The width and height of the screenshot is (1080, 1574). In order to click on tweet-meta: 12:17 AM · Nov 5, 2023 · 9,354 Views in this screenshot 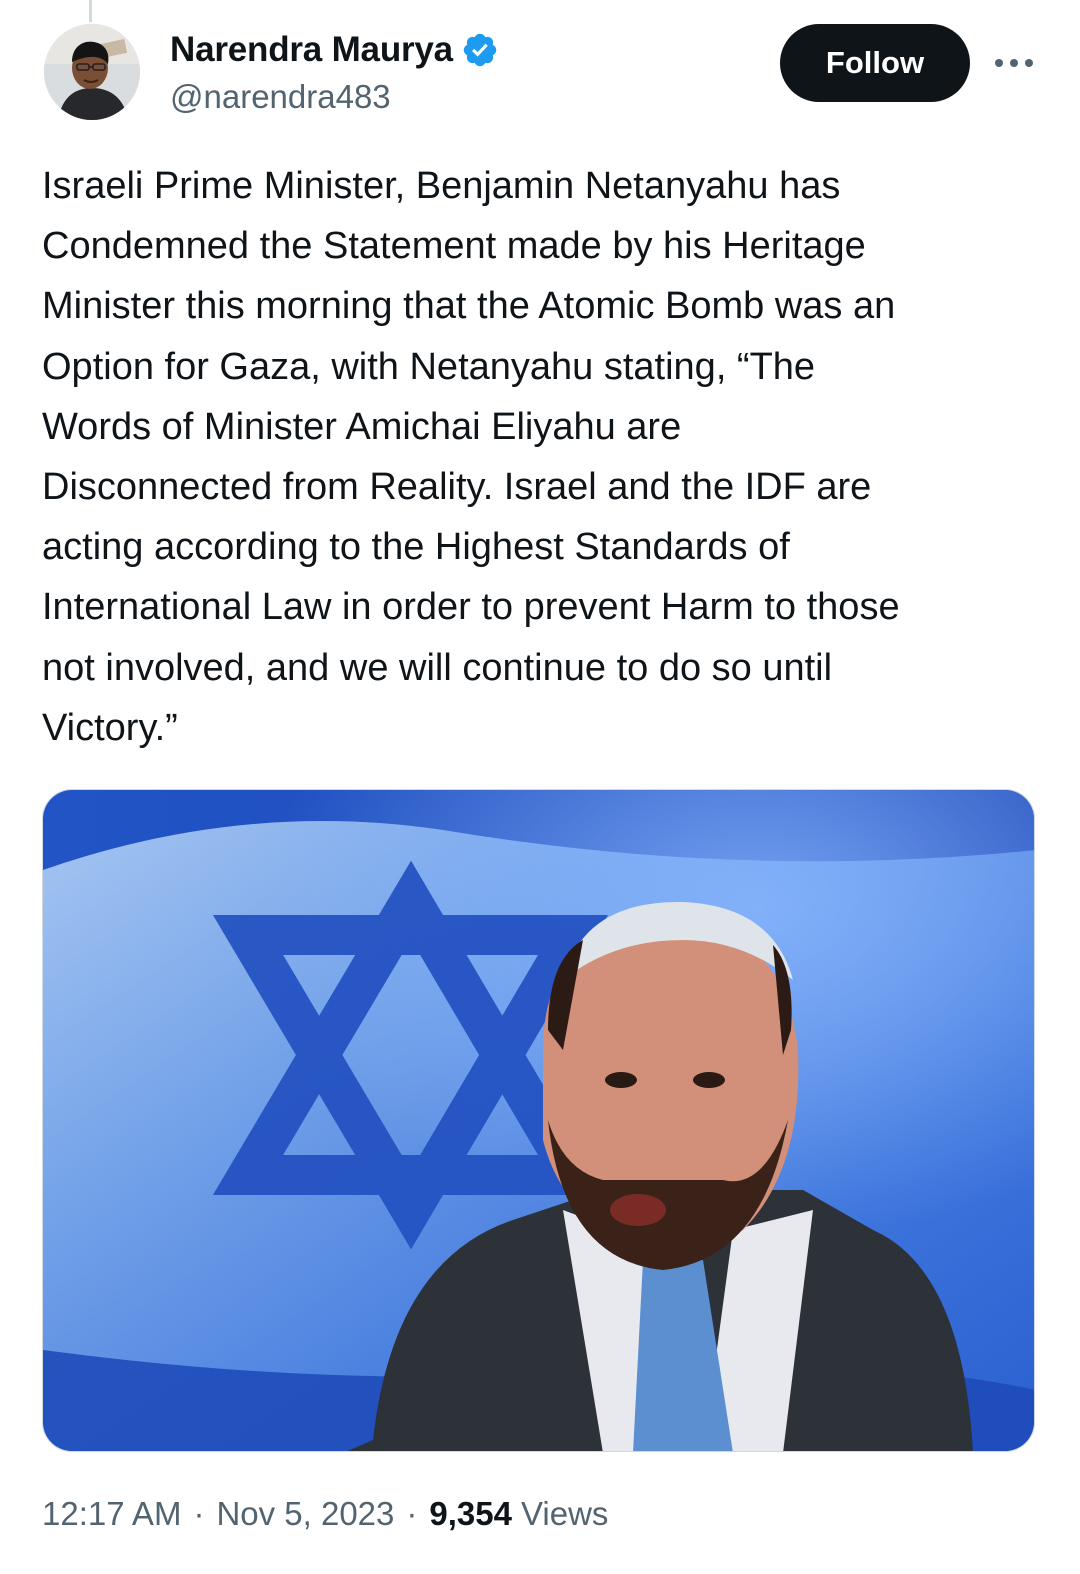, I will do `click(325, 1514)`.